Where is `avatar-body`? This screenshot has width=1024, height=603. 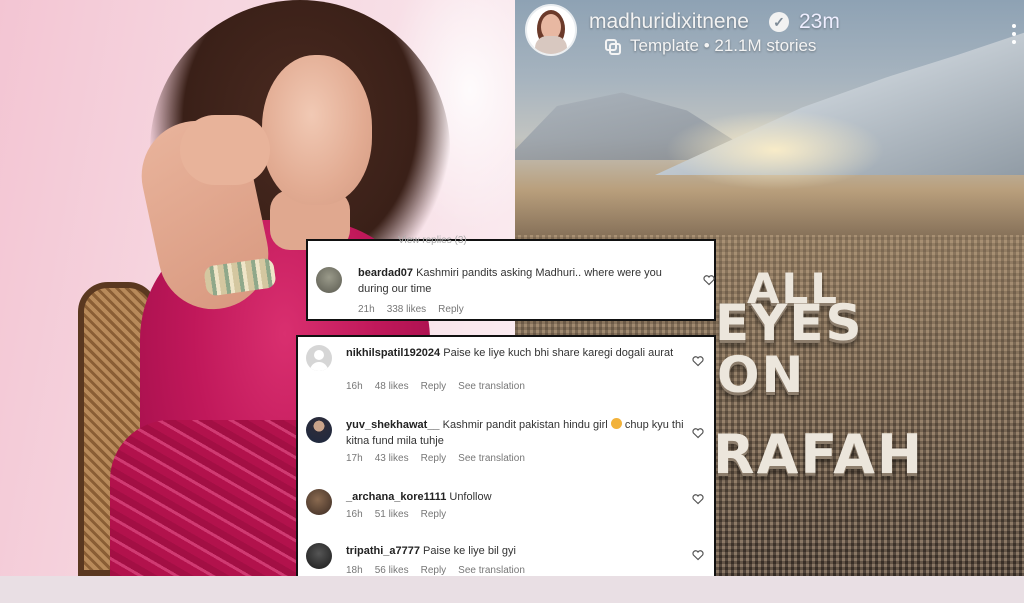 avatar-body is located at coordinates (551, 45).